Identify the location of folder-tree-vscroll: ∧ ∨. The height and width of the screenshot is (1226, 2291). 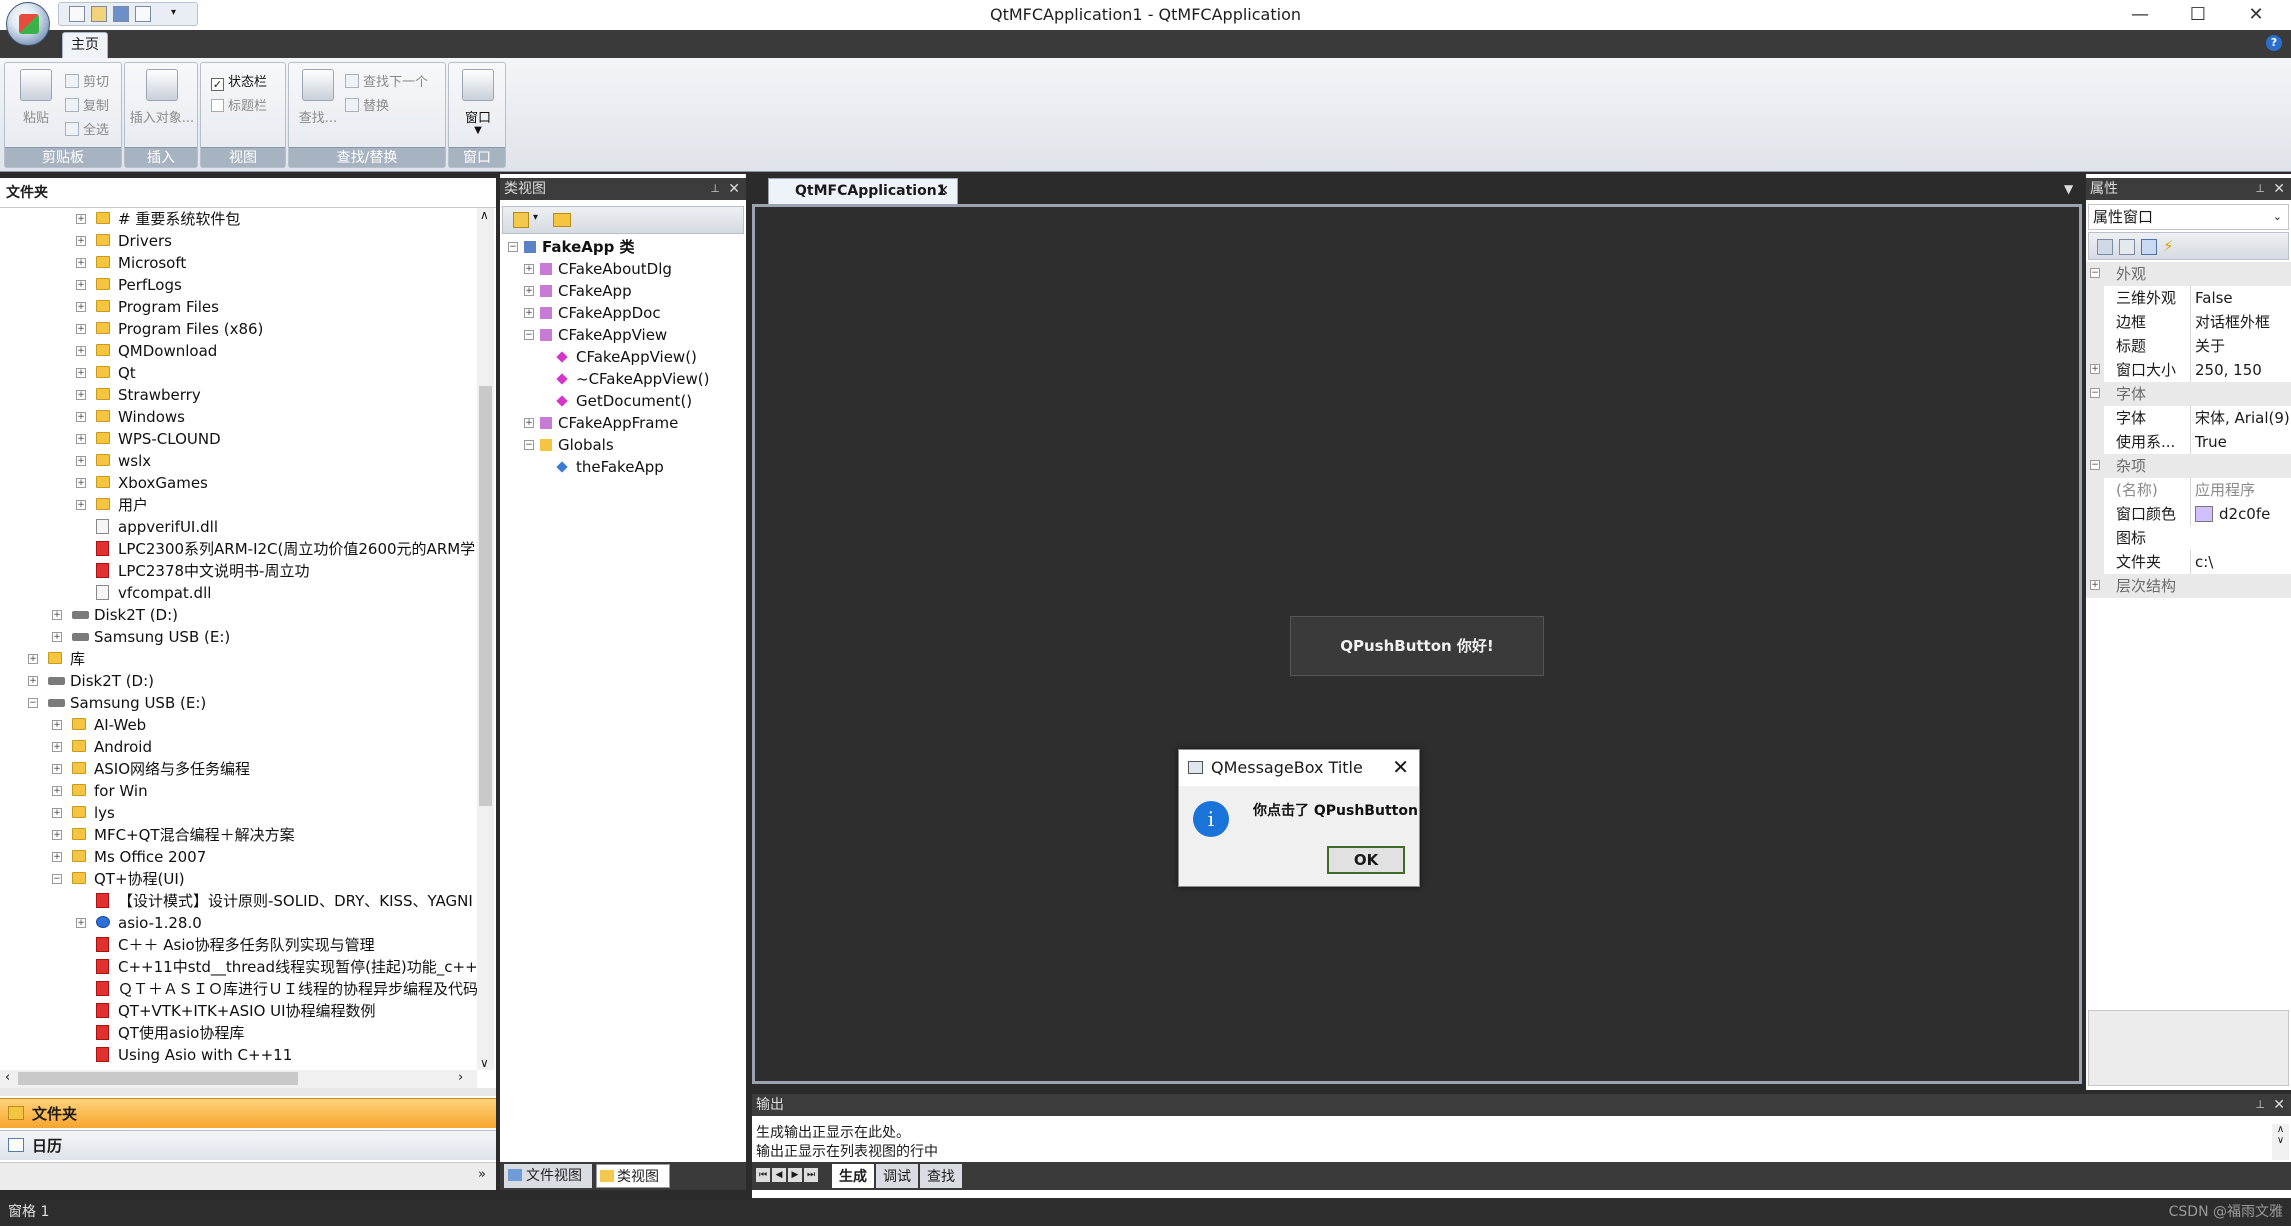
(485, 639).